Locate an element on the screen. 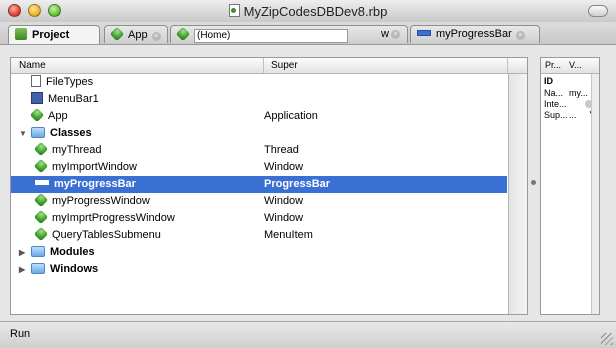  row-name-cell: myThread is located at coordinates (67, 150).